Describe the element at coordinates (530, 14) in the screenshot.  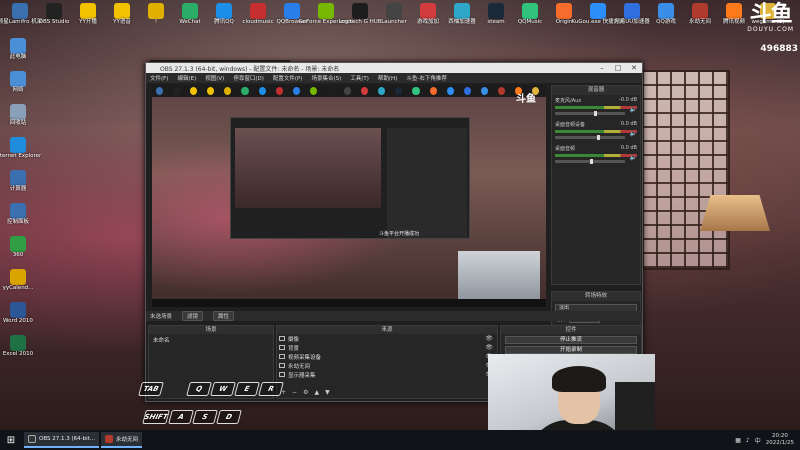
I see `desktop-icon: QQMusic` at that location.